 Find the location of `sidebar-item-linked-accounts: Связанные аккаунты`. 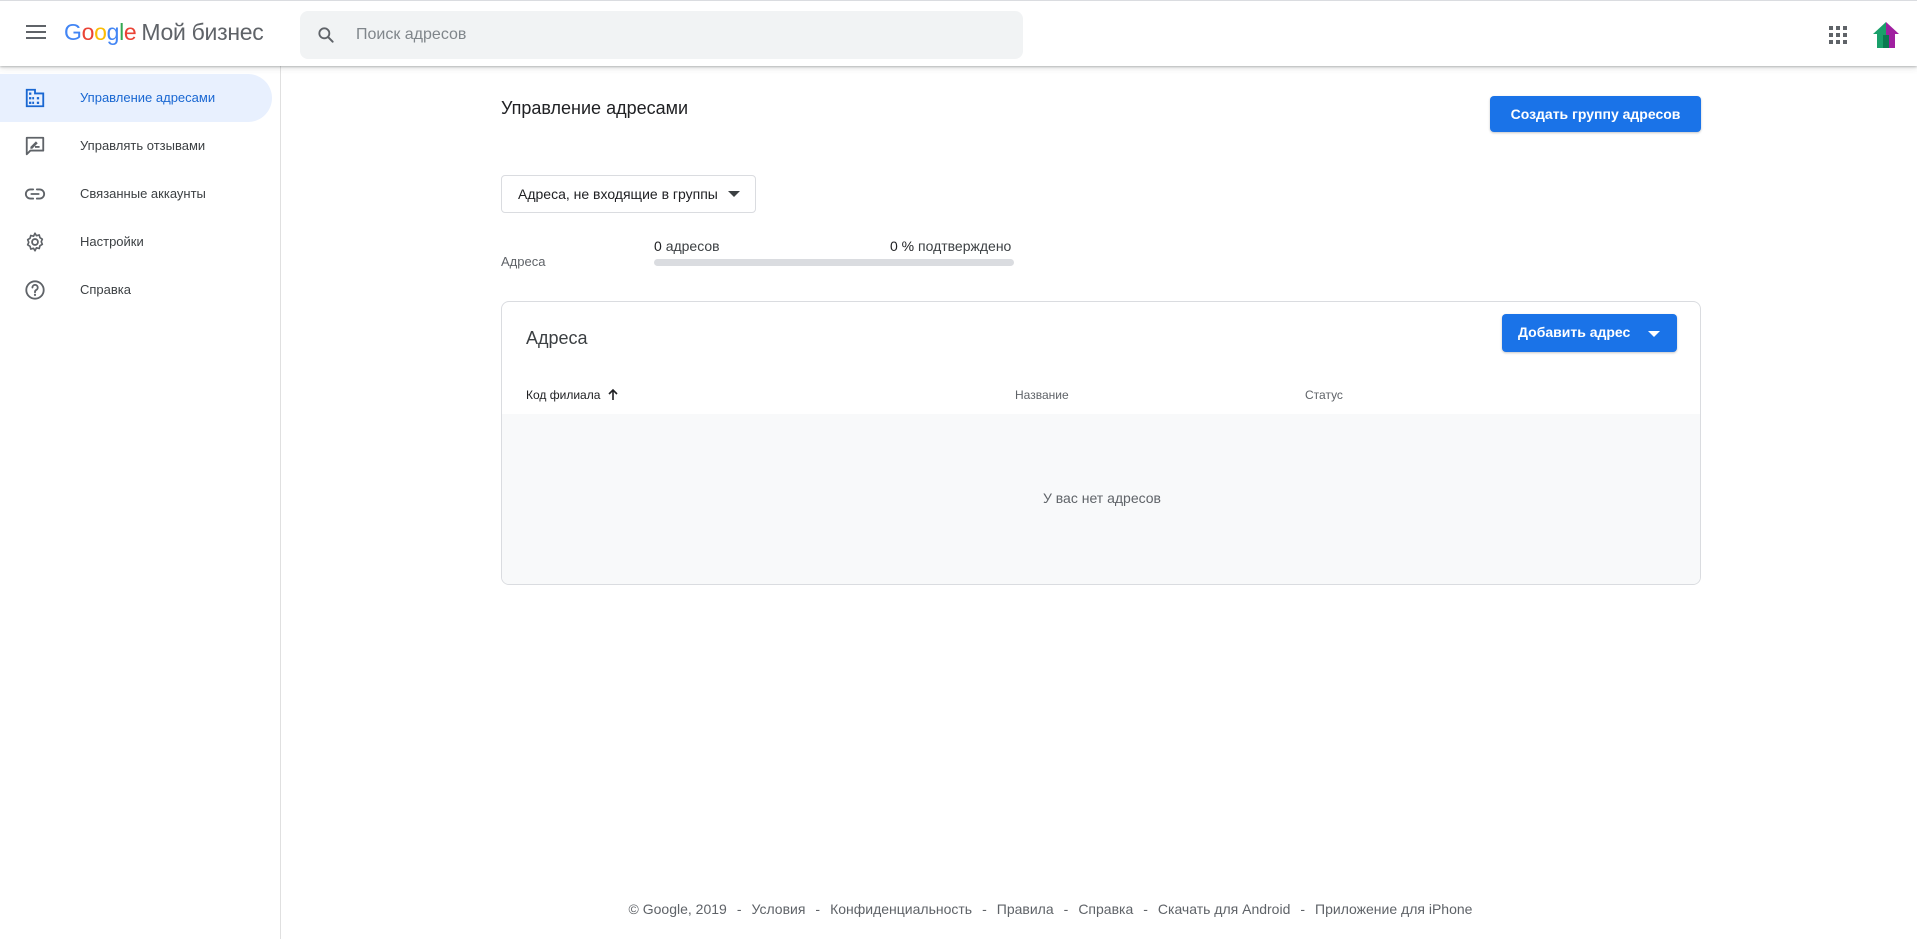

sidebar-item-linked-accounts: Связанные аккаунты is located at coordinates (136, 194).